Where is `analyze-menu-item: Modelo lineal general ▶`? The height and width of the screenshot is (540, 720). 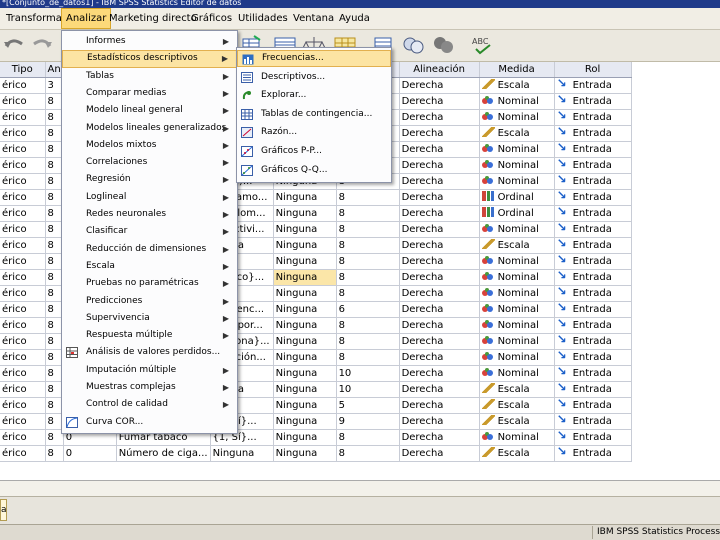
analyze-menu-item: Modelo lineal general ▶ is located at coordinates (149, 110).